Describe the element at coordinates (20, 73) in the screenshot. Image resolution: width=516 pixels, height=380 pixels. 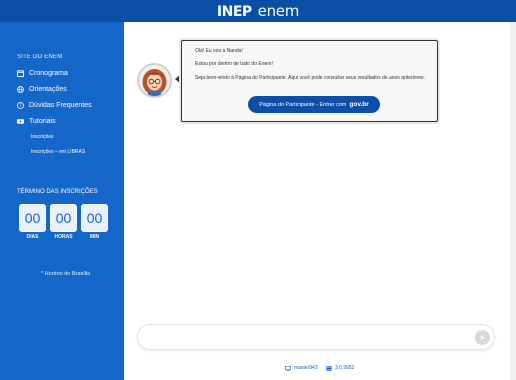
I see `calendar-icon` at that location.